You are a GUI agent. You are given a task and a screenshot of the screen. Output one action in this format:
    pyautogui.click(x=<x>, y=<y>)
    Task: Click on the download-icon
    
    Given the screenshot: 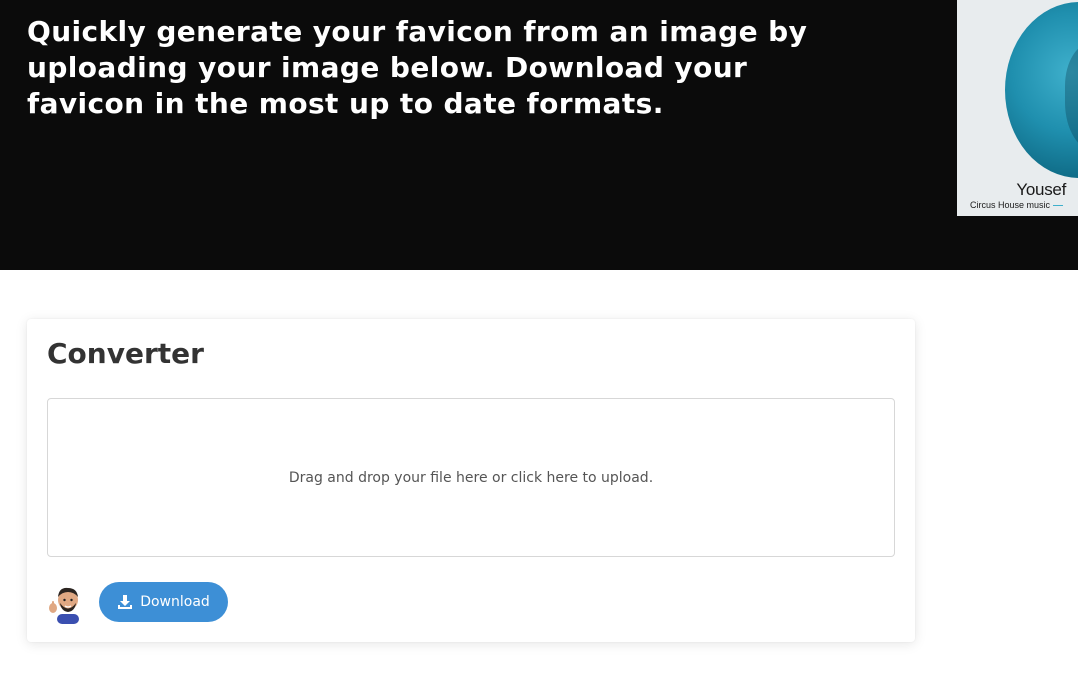 What is the action you would take?
    pyautogui.click(x=125, y=602)
    